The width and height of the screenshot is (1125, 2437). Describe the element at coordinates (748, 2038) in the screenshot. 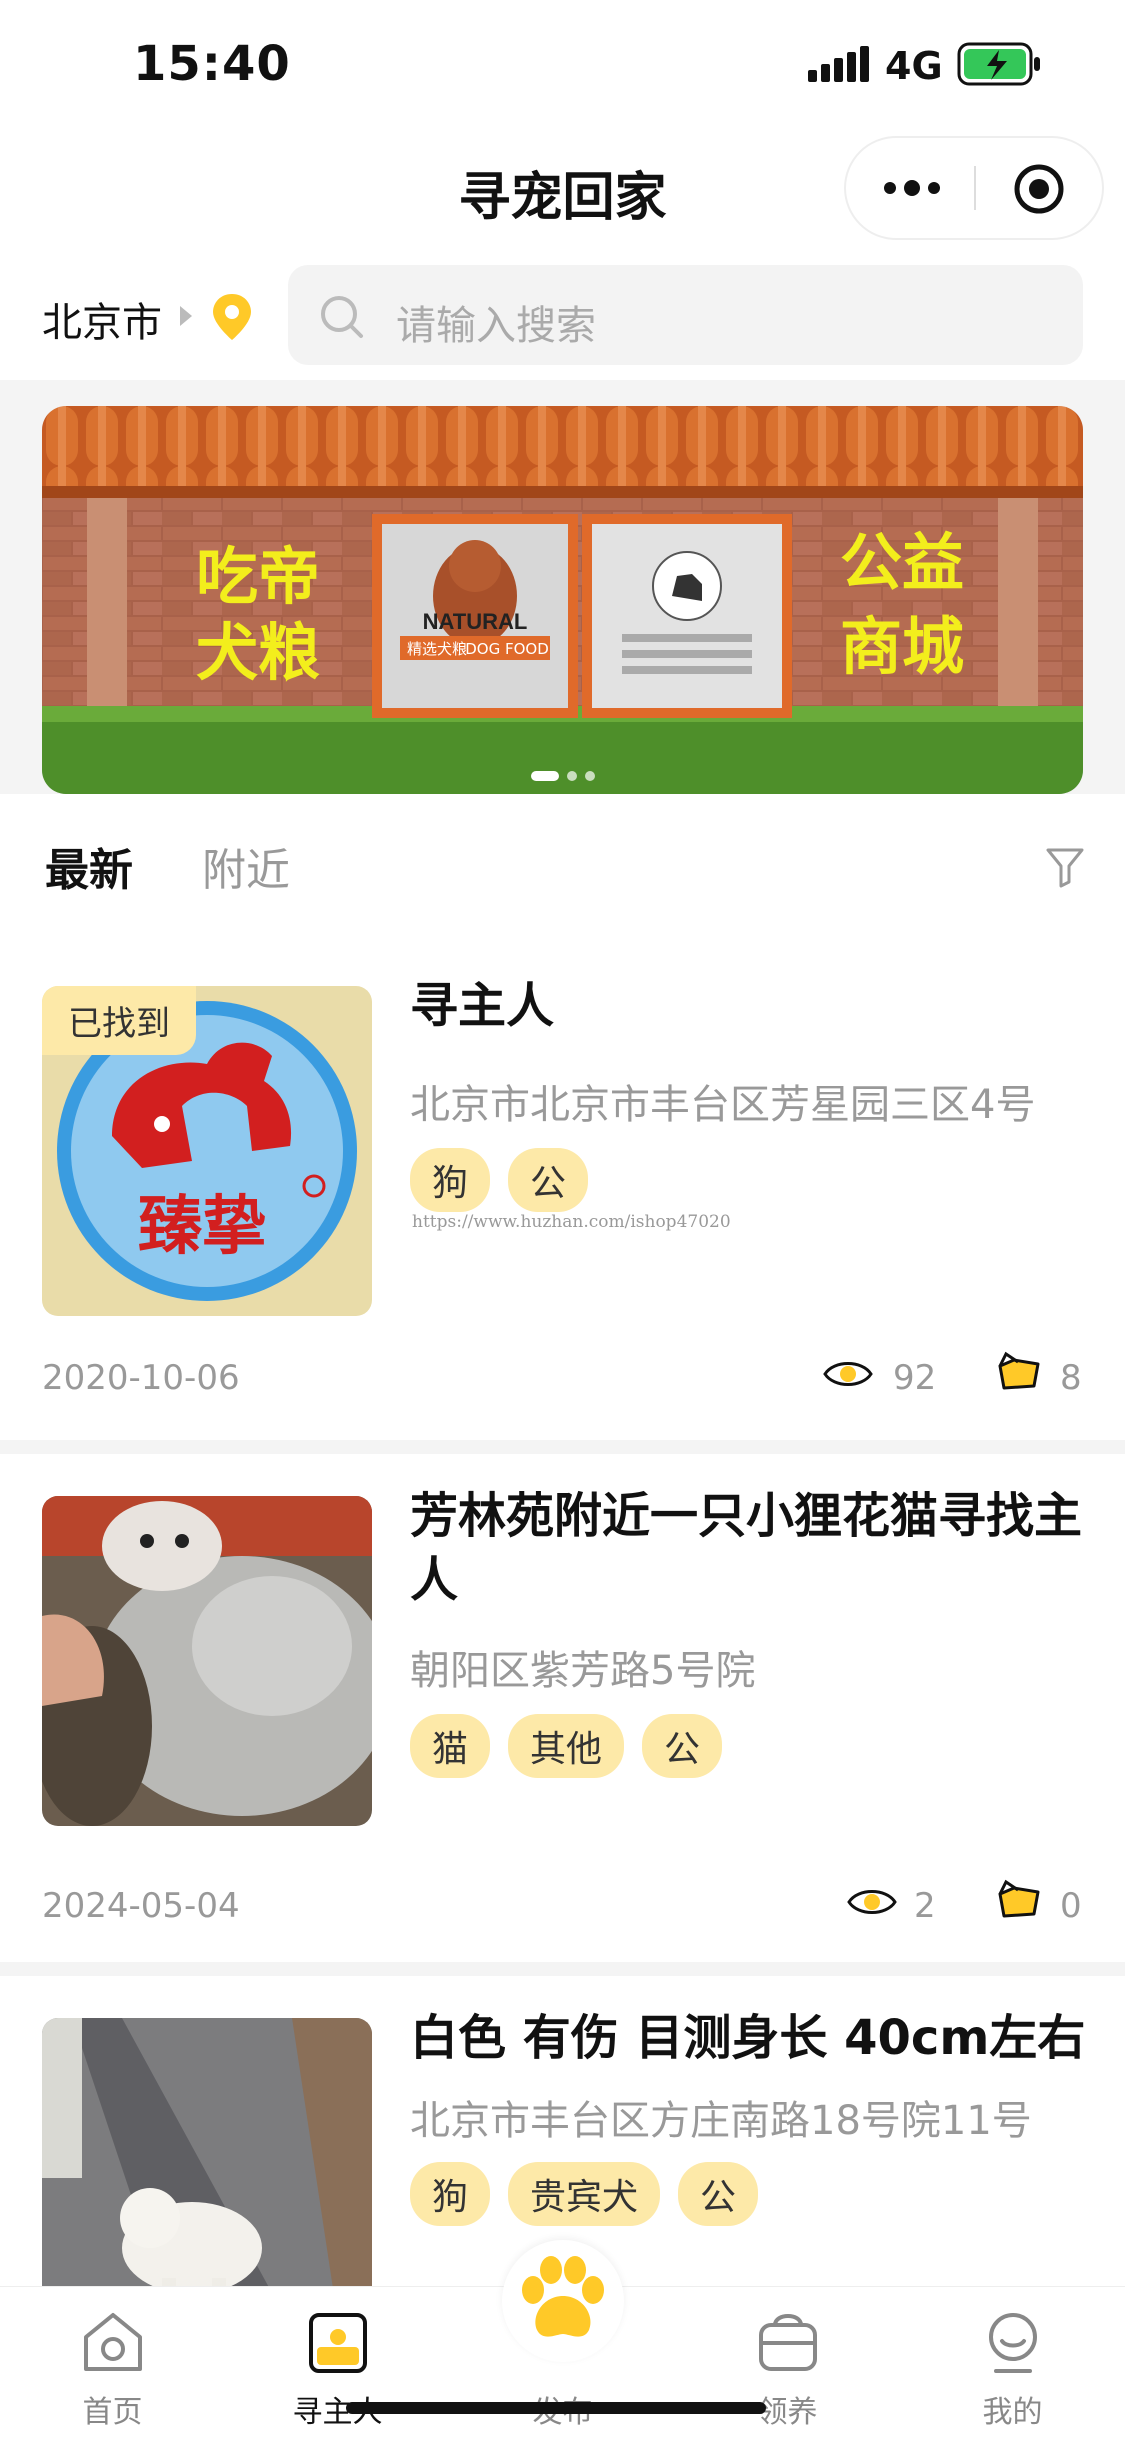

I see `post-title: 白色 有伤 目测身长 40cm左右` at that location.